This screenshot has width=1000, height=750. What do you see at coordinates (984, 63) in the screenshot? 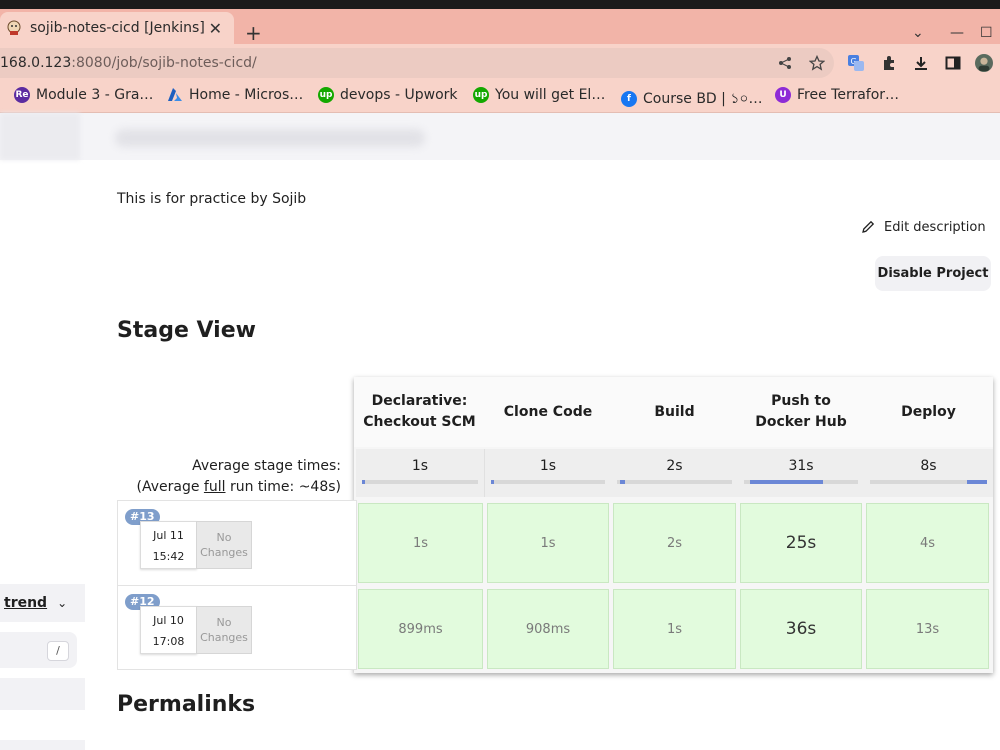
I see `profile-avatar-icon` at bounding box center [984, 63].